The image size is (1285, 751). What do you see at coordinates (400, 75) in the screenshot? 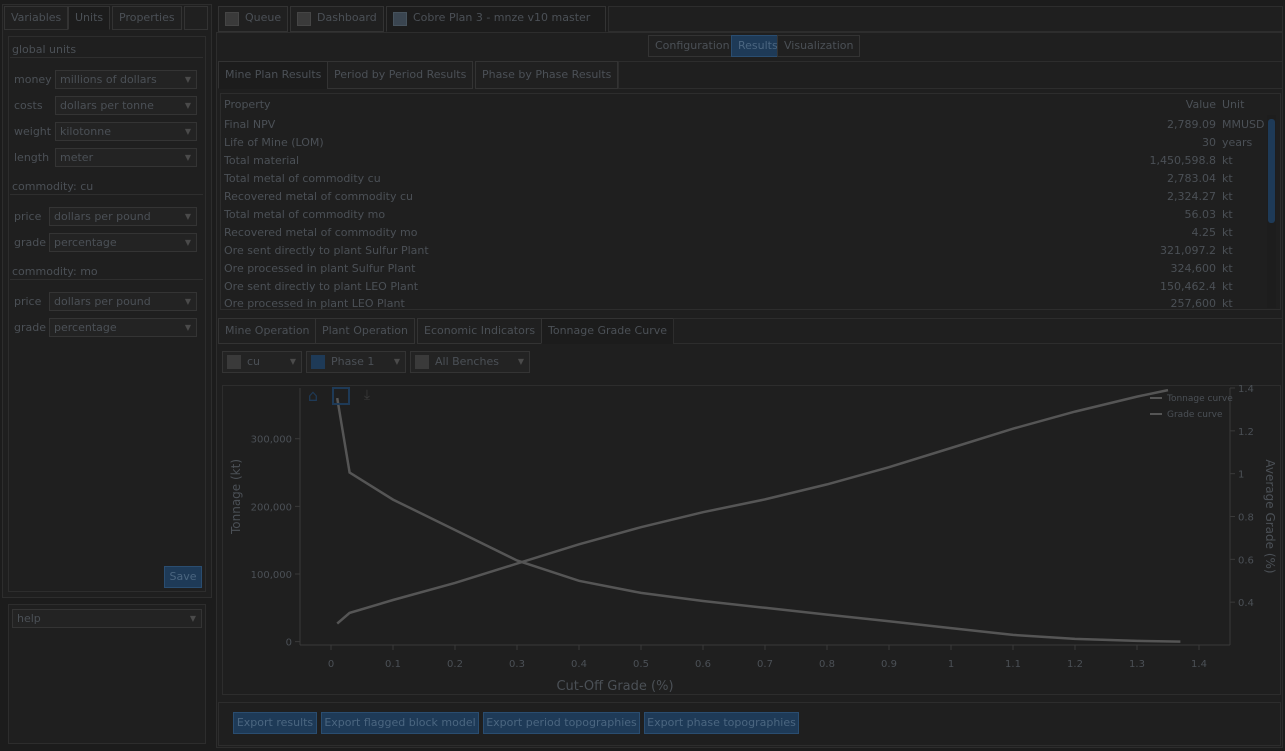
I see `tab-period-results: Period by Period Results` at bounding box center [400, 75].